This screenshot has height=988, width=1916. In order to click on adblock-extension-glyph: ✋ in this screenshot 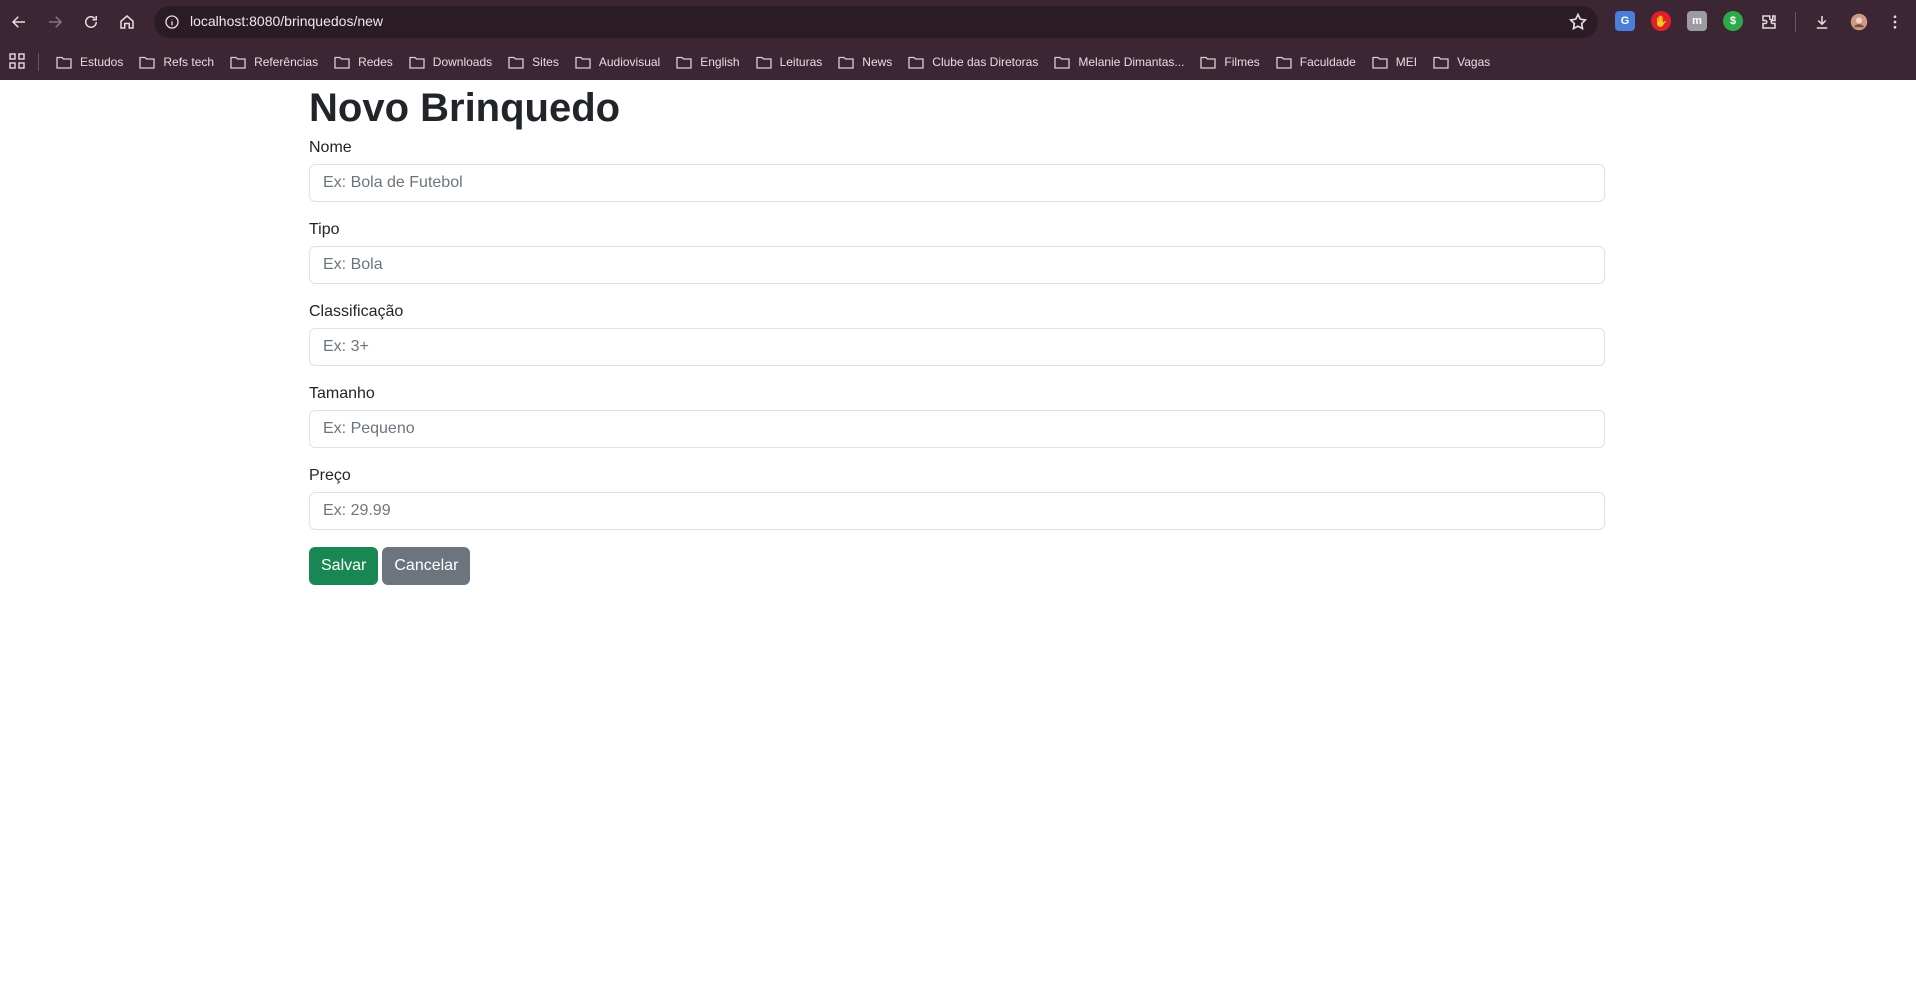, I will do `click(1661, 21)`.